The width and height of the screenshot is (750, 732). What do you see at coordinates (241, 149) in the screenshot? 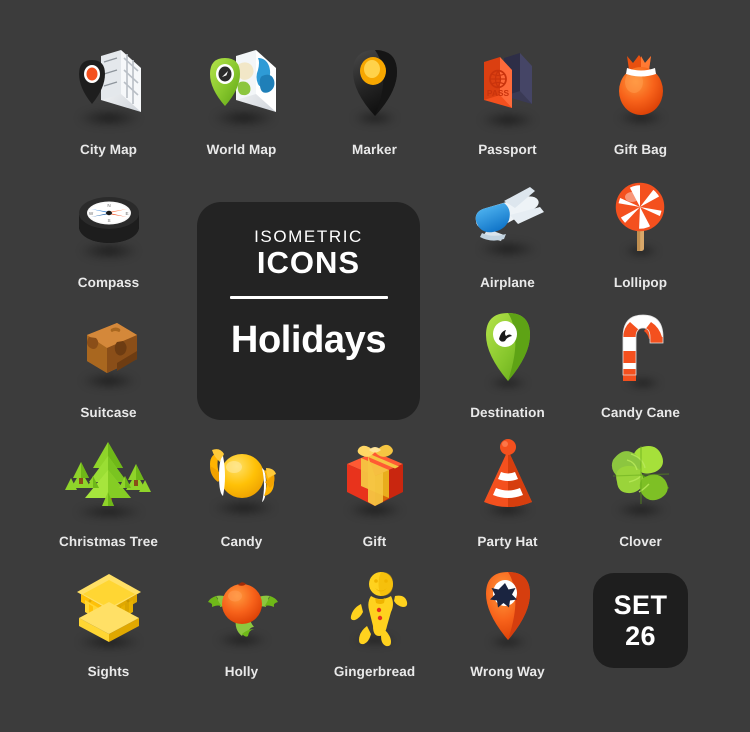
I see `icon-label-world-map: World Map` at bounding box center [241, 149].